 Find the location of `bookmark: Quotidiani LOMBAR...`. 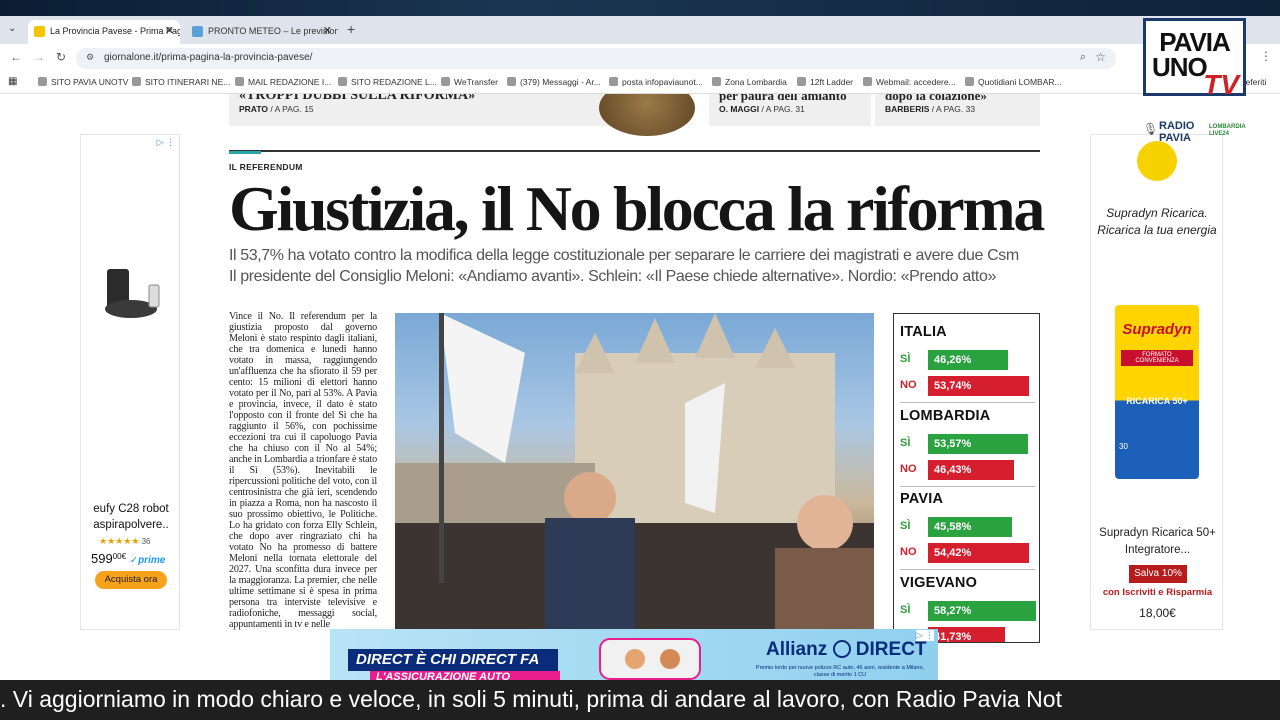

bookmark: Quotidiani LOMBAR... is located at coordinates (1013, 82).